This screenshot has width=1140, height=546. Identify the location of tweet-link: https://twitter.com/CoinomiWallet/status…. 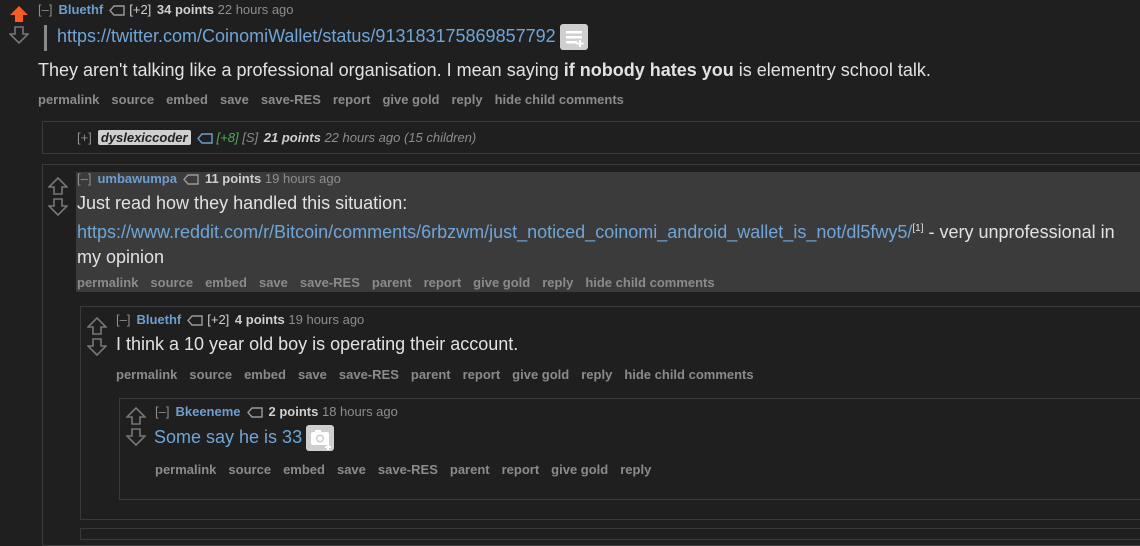
(306, 36).